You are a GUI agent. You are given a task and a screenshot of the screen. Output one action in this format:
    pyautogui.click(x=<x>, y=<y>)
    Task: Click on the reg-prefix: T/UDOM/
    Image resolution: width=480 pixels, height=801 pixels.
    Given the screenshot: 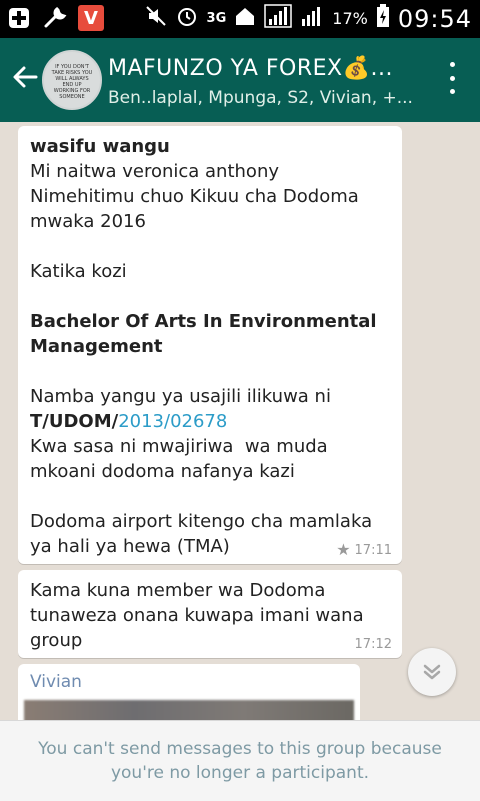 What is the action you would take?
    pyautogui.click(x=74, y=421)
    